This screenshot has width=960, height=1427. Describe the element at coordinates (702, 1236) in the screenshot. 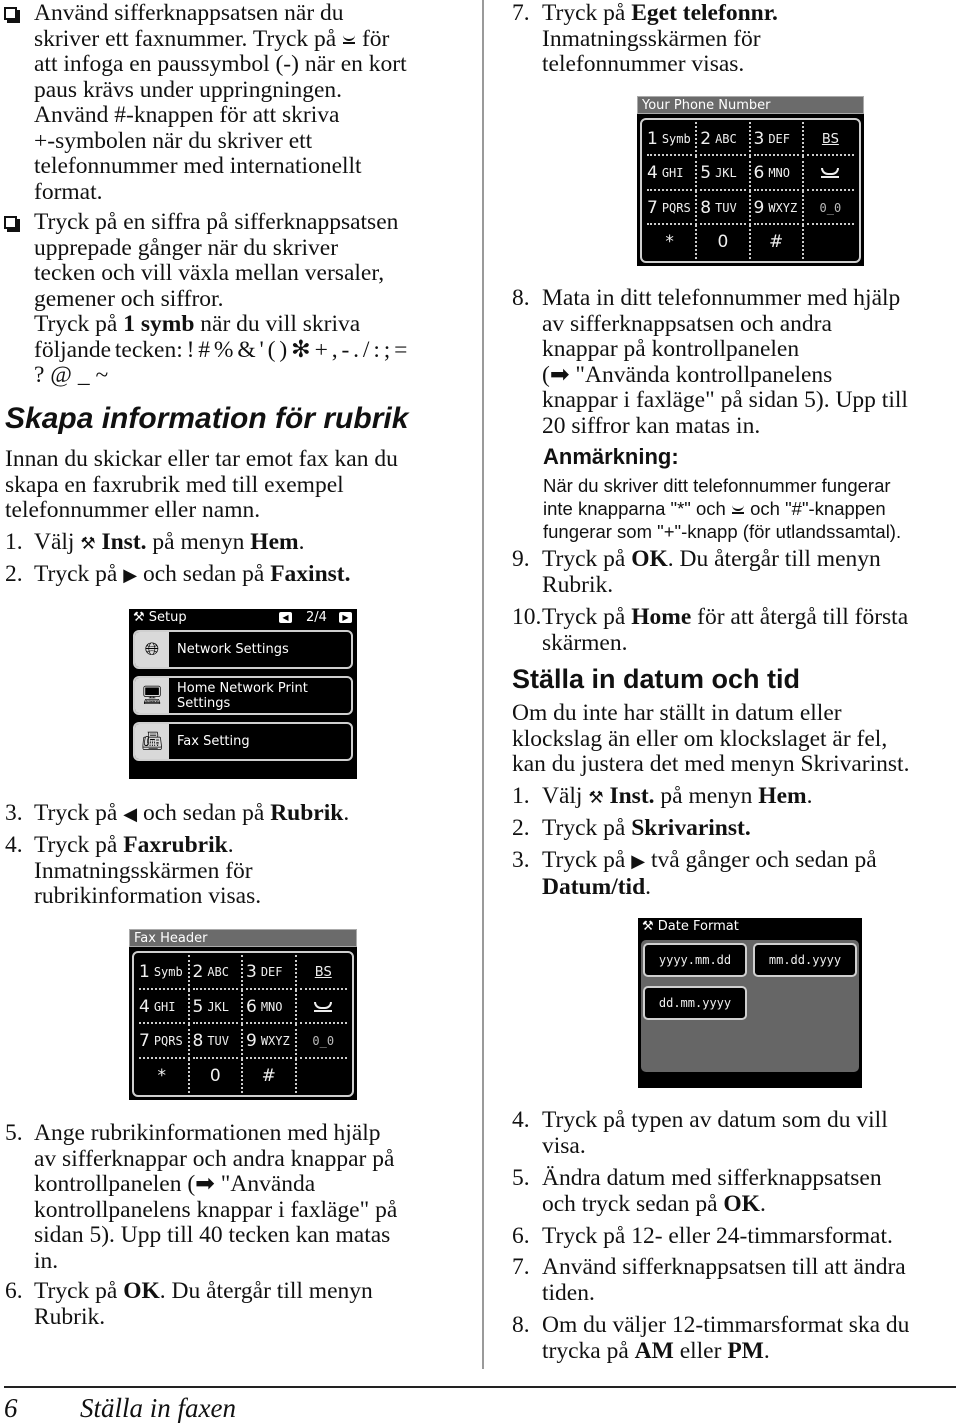

I see `step-item: 6. Tryck på 12- eller 24-timmarsformat.` at that location.